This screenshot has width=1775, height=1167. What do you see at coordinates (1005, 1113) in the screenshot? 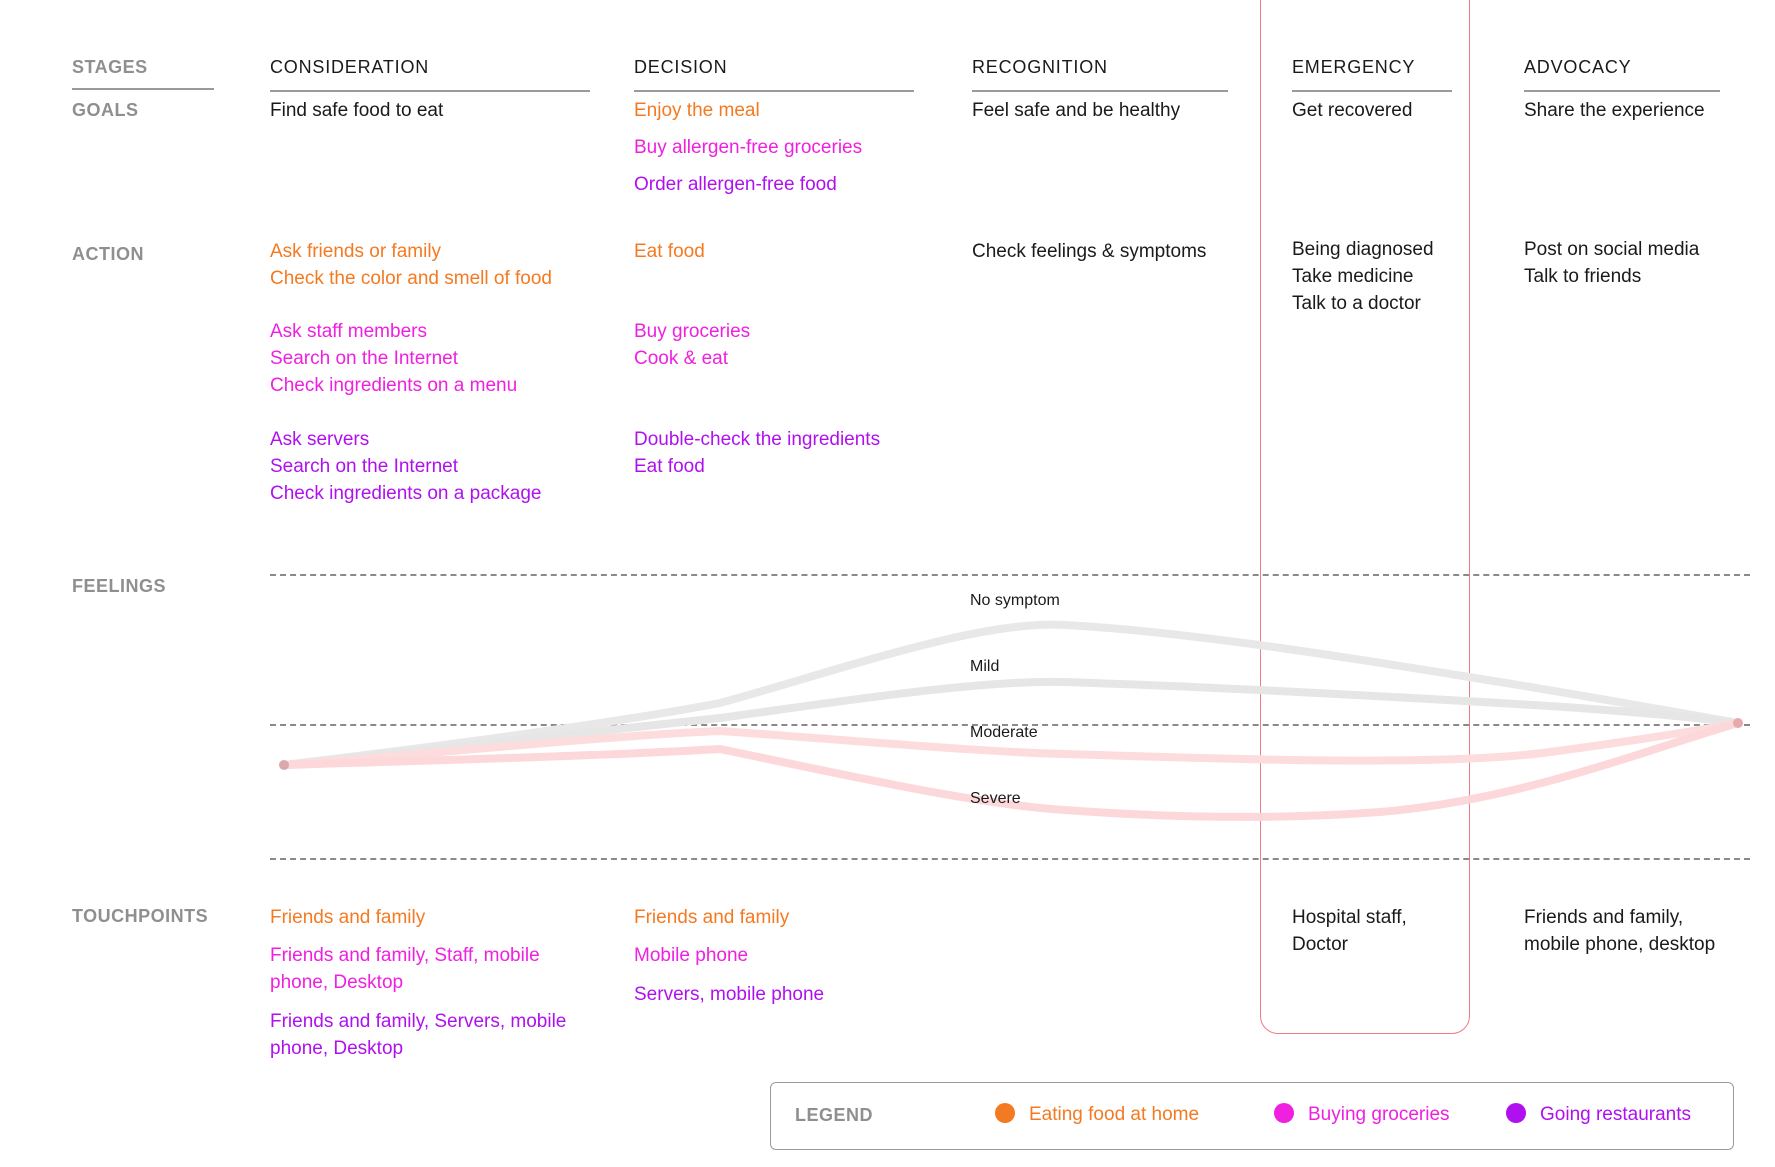
I see `legend-dot-home` at bounding box center [1005, 1113].